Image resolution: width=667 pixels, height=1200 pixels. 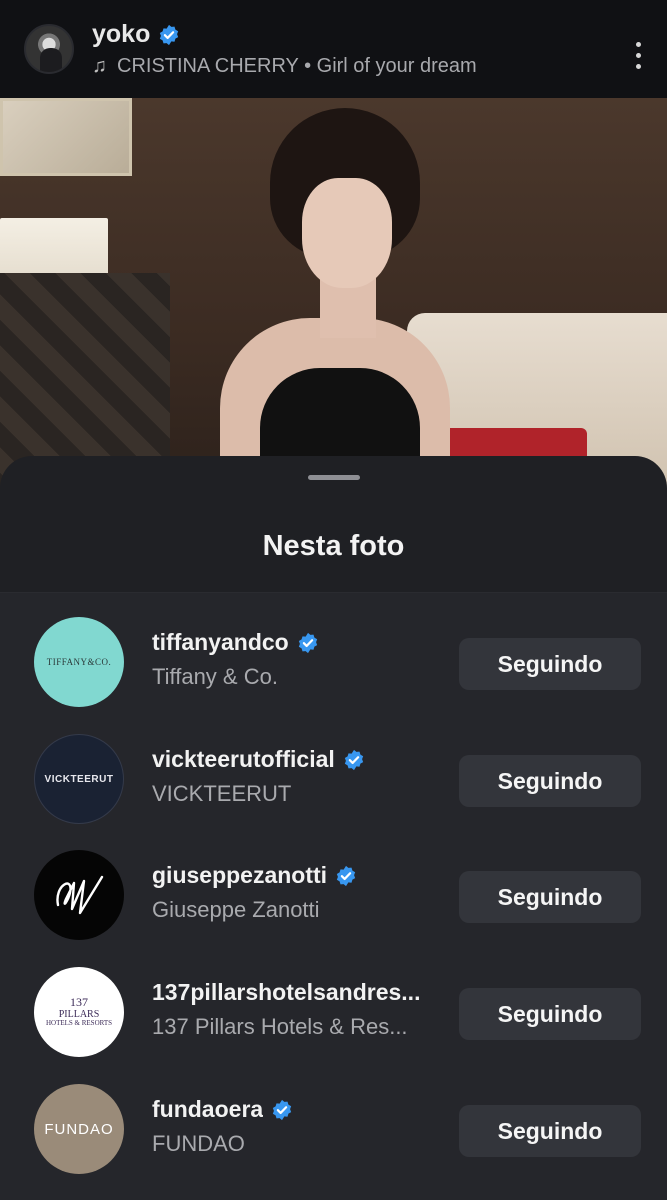 What do you see at coordinates (121, 34) in the screenshot?
I see `username: yoko` at bounding box center [121, 34].